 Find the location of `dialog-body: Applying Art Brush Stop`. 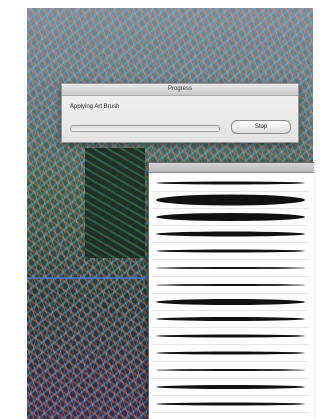

dialog-body: Applying Art Brush Stop is located at coordinates (180, 119).